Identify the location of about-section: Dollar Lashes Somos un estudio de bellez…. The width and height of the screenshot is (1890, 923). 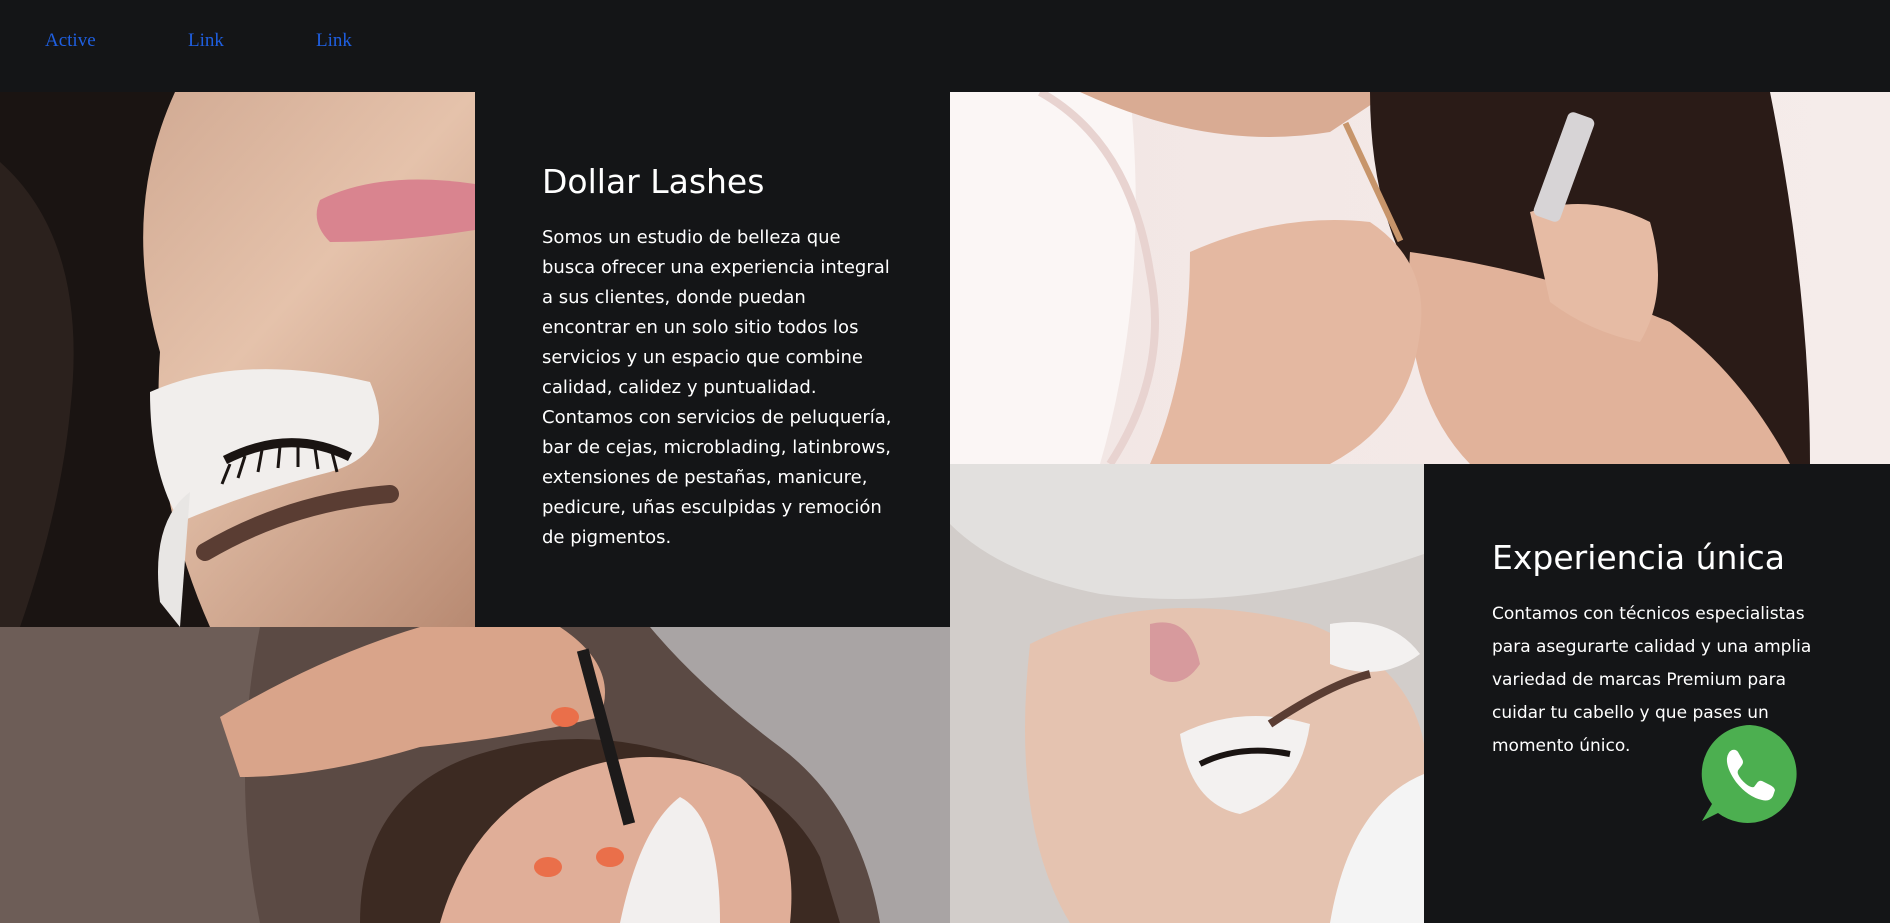
(718, 356).